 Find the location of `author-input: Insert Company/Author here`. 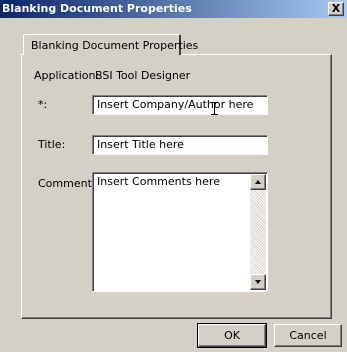

author-input: Insert Company/Author here is located at coordinates (180, 105).